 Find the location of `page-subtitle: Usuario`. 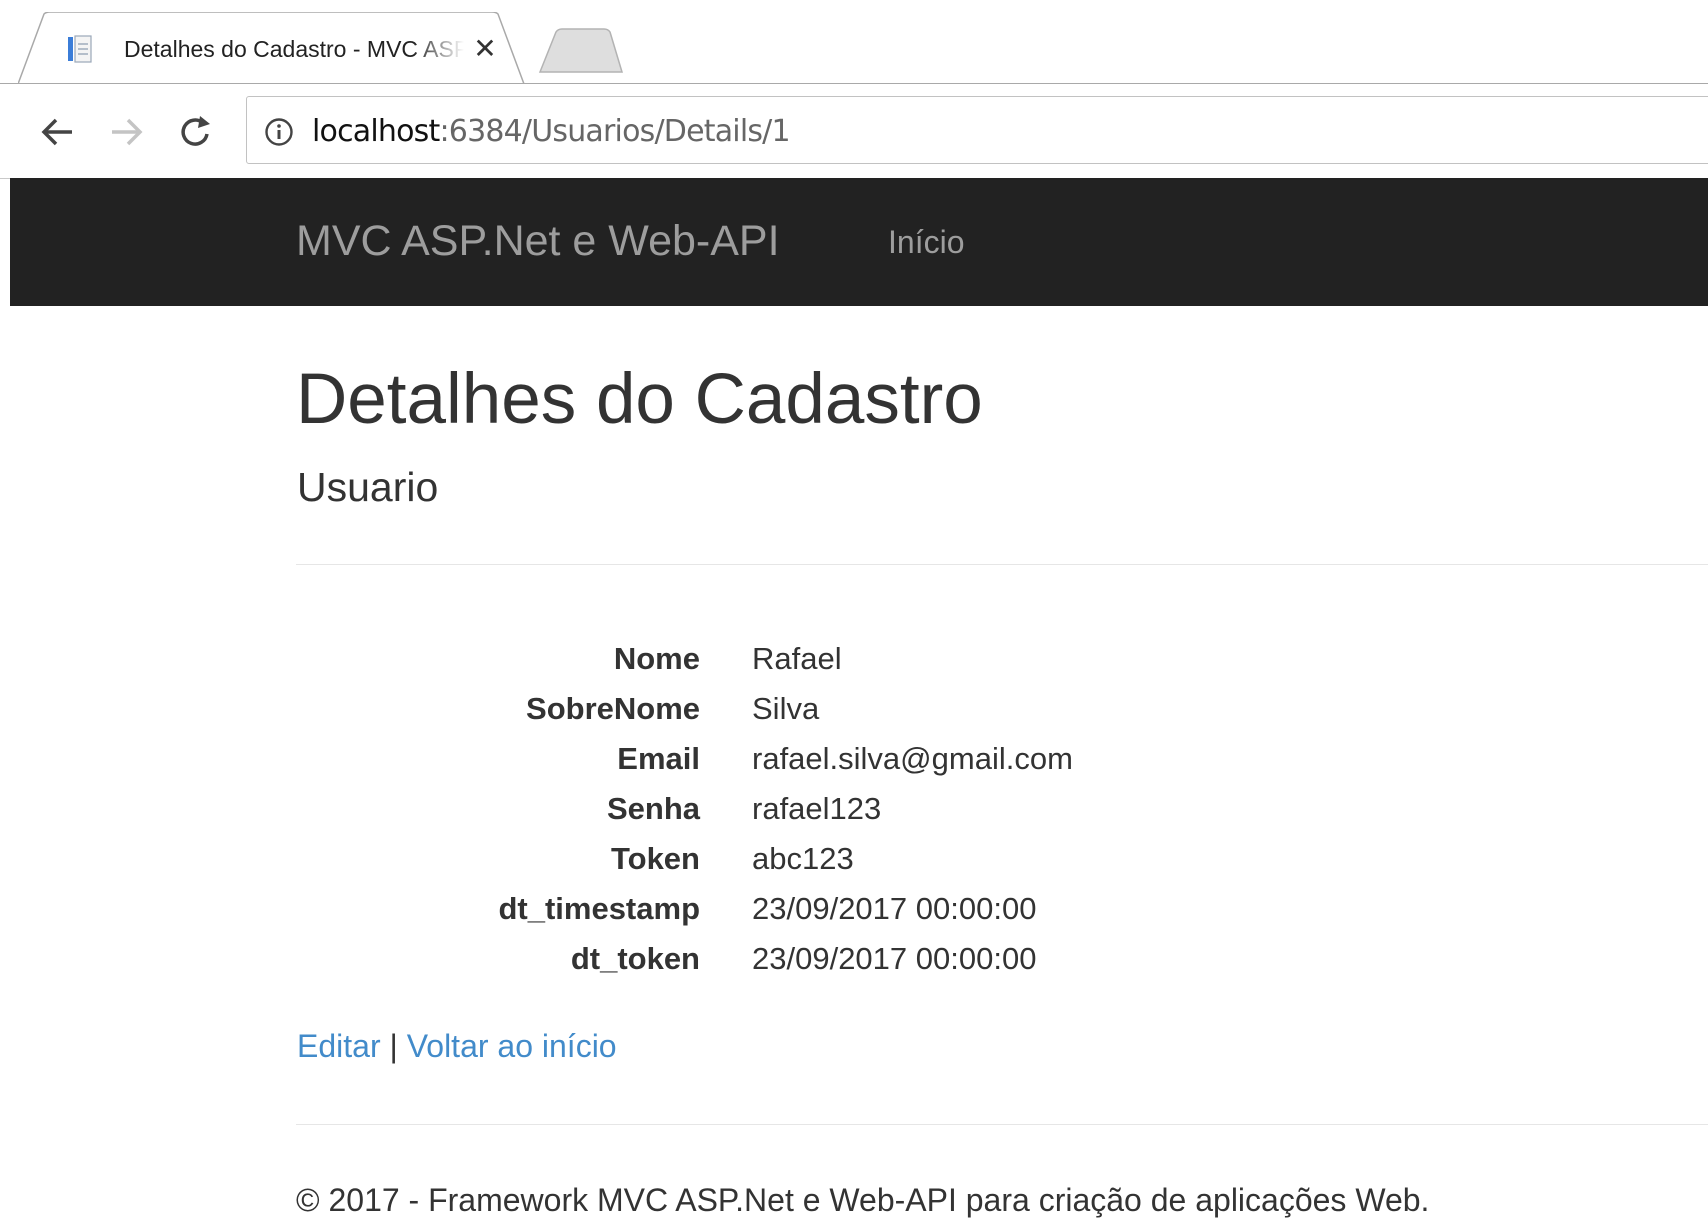

page-subtitle: Usuario is located at coordinates (368, 487).